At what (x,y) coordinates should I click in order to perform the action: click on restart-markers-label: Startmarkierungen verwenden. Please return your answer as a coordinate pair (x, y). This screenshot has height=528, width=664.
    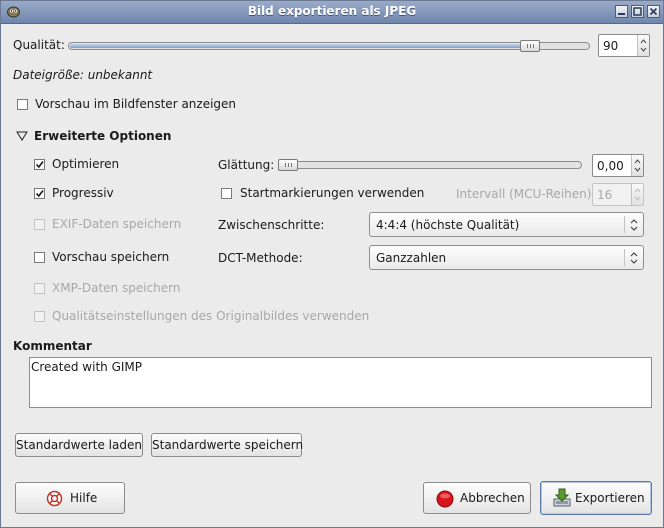
    Looking at the image, I should click on (332, 193).